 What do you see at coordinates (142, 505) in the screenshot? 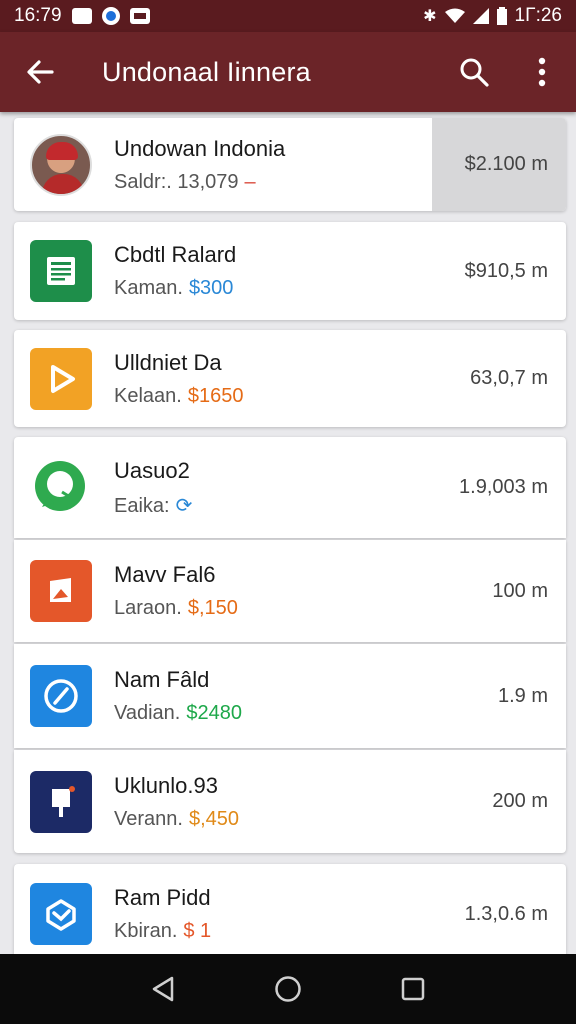
I see `item-sub-label: Eaika:` at bounding box center [142, 505].